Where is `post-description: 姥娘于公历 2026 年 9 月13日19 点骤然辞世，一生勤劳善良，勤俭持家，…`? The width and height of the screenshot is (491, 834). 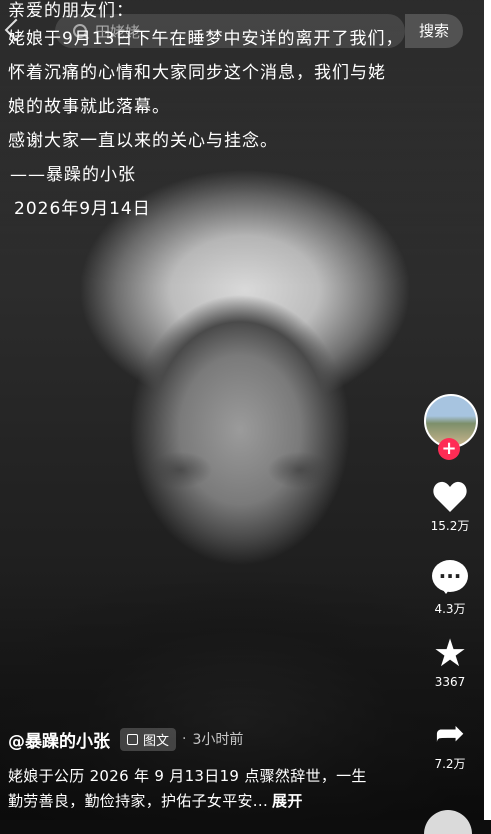
post-description: 姥娘于公历 2026 年 9 月13日19 点骤然辞世，一生勤劳善良，勤俭持家，… is located at coordinates (193, 789).